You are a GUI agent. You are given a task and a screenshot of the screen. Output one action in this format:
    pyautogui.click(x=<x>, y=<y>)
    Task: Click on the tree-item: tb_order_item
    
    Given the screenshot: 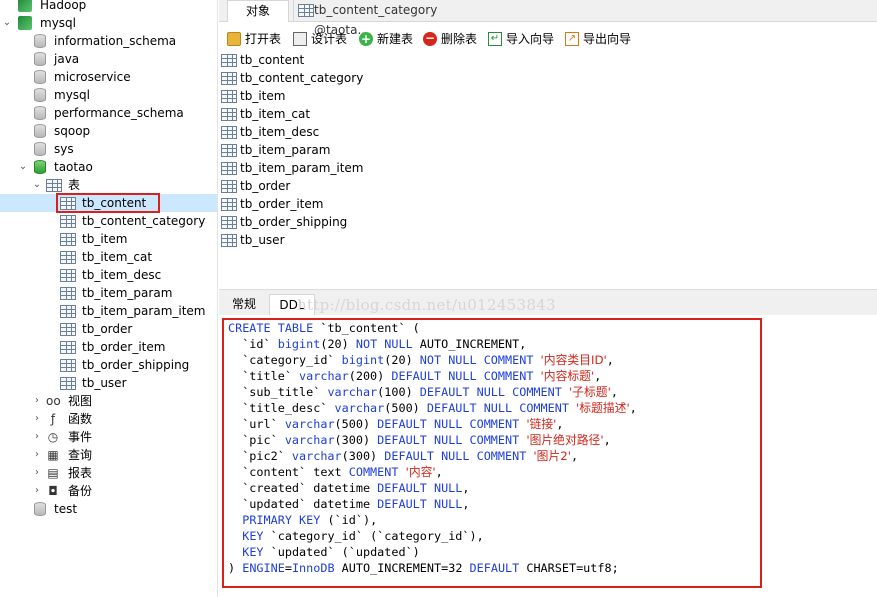 What is the action you would take?
    pyautogui.click(x=108, y=347)
    